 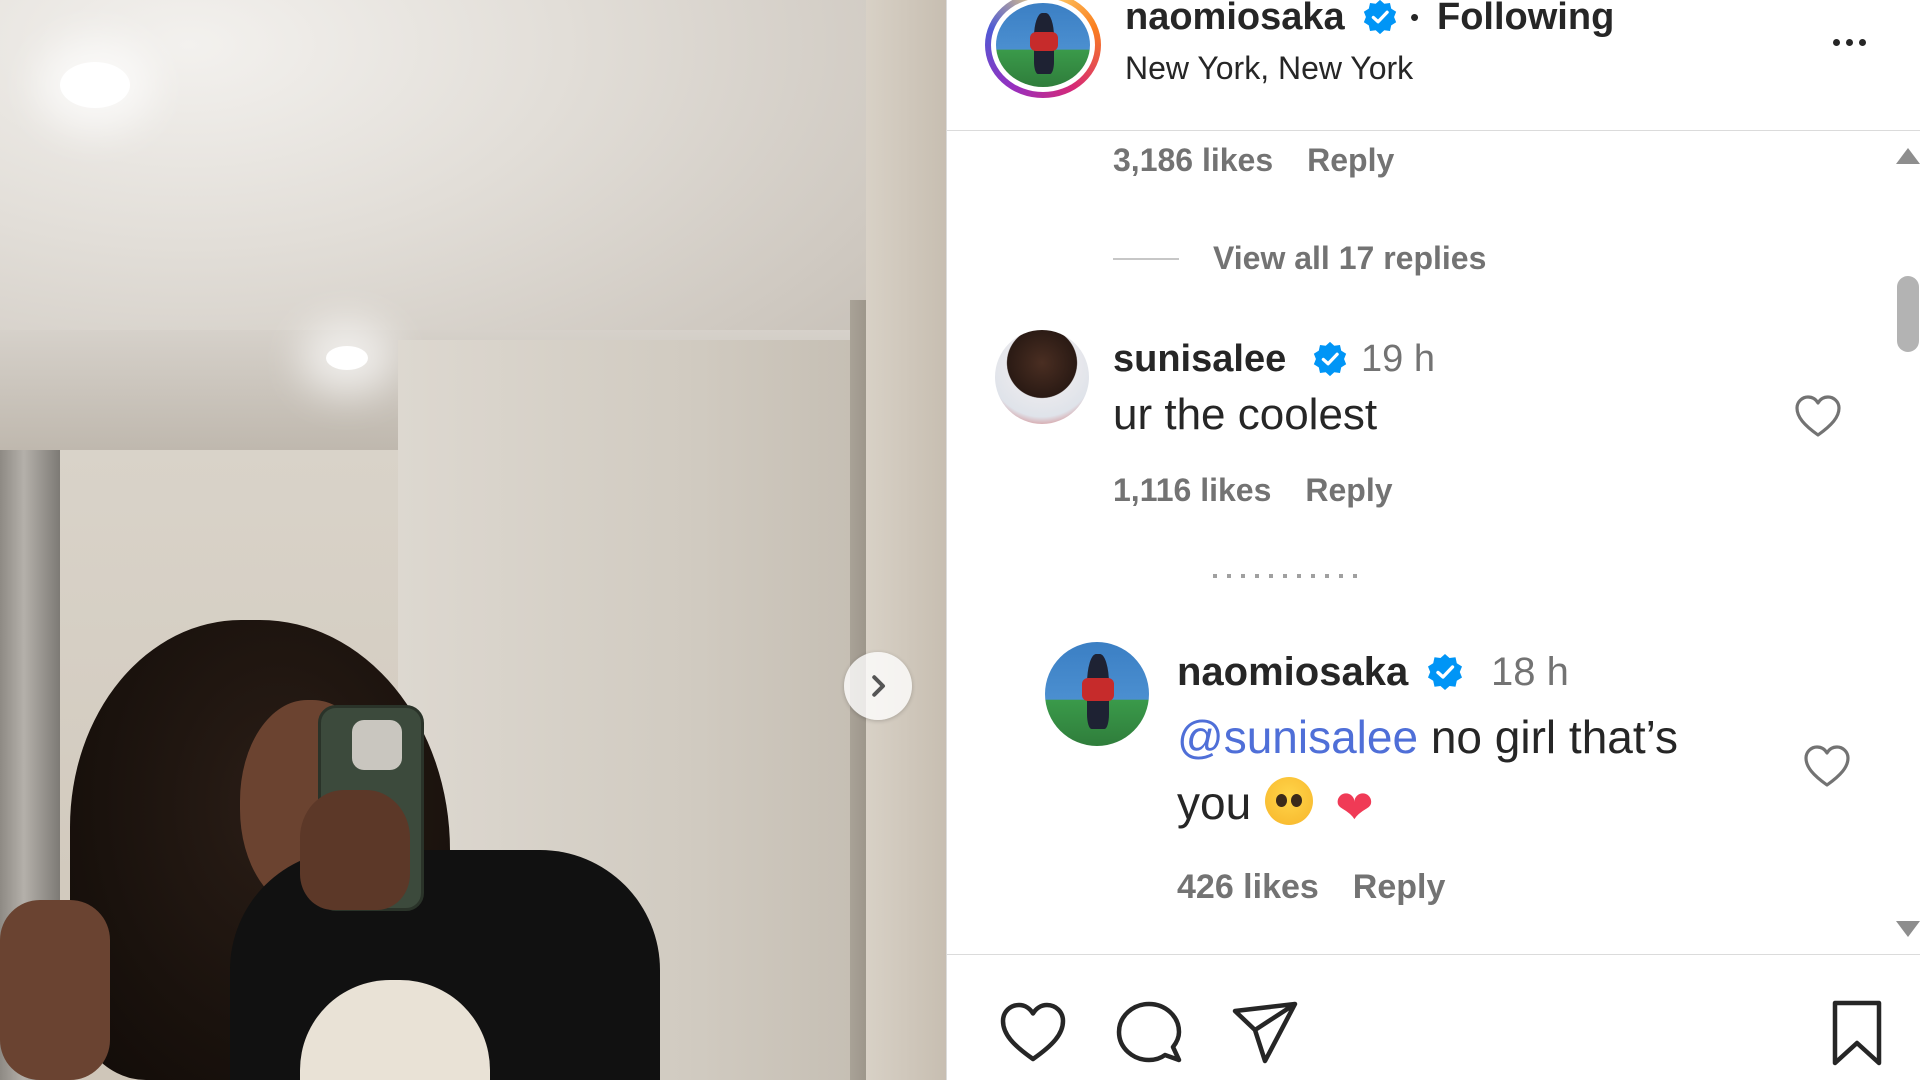 I want to click on scrollbar-thumb, so click(x=1908, y=314).